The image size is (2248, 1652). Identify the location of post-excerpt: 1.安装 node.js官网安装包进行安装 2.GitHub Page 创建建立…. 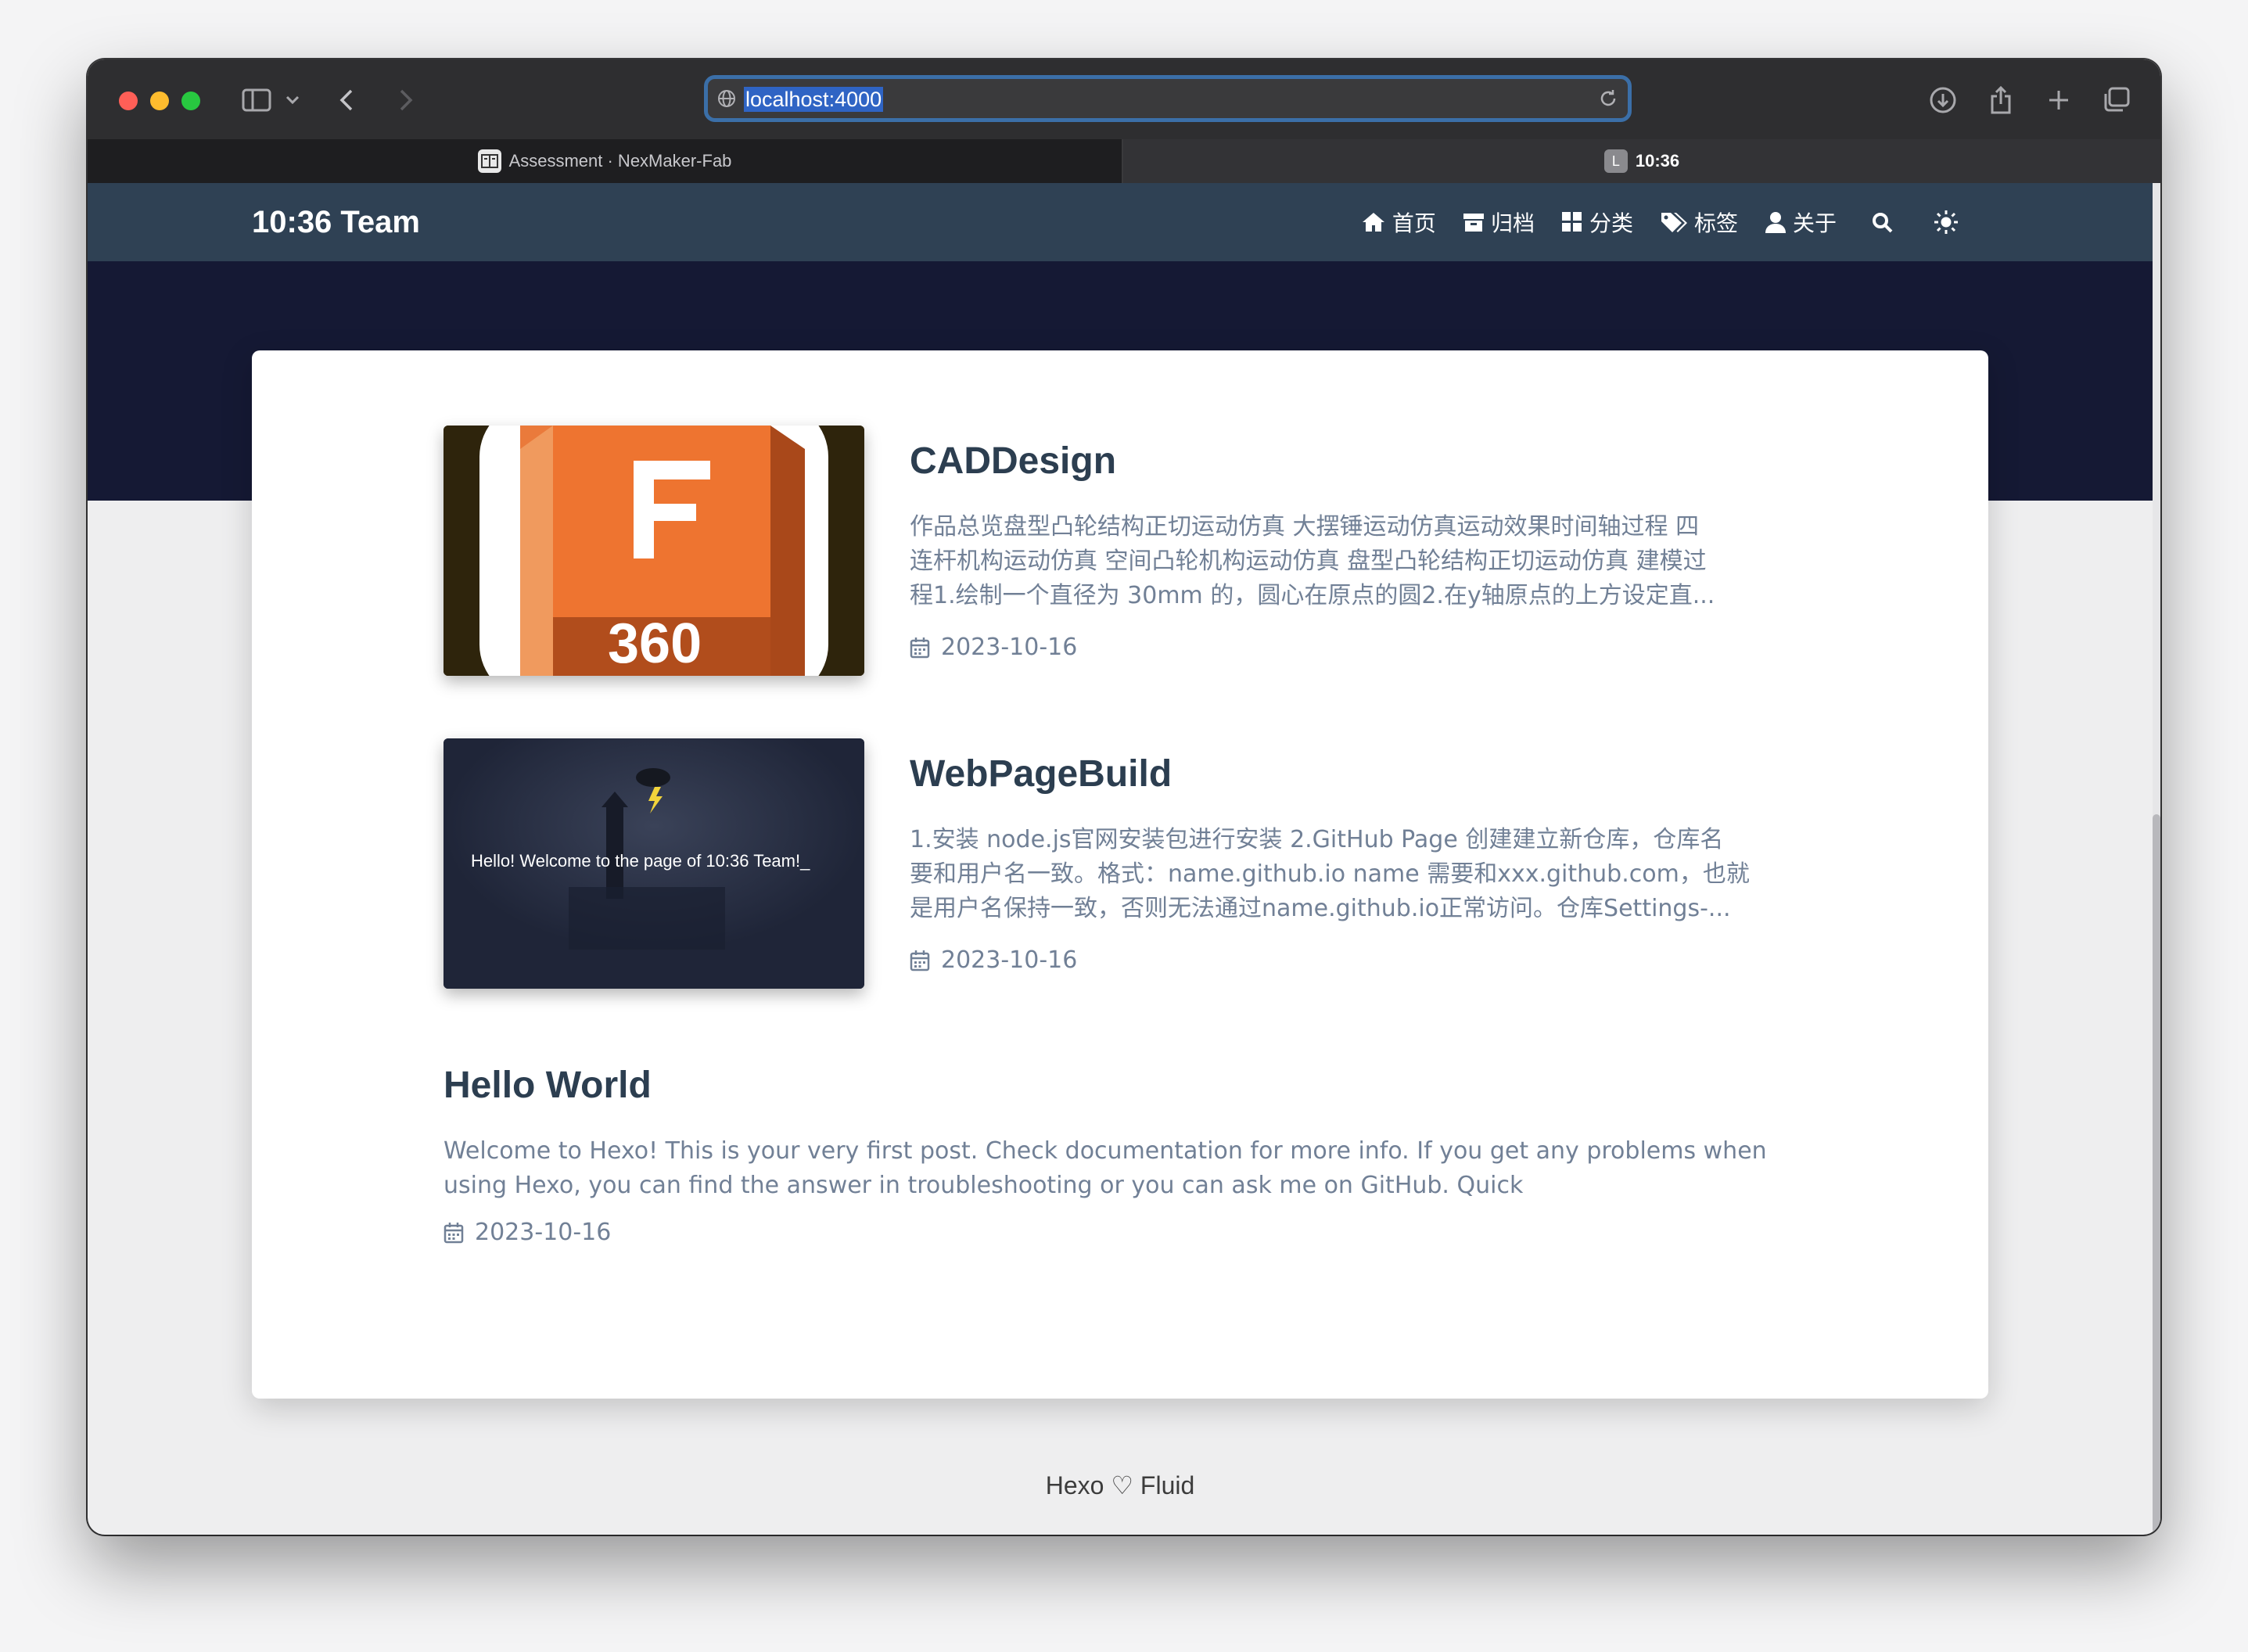
(1330, 875).